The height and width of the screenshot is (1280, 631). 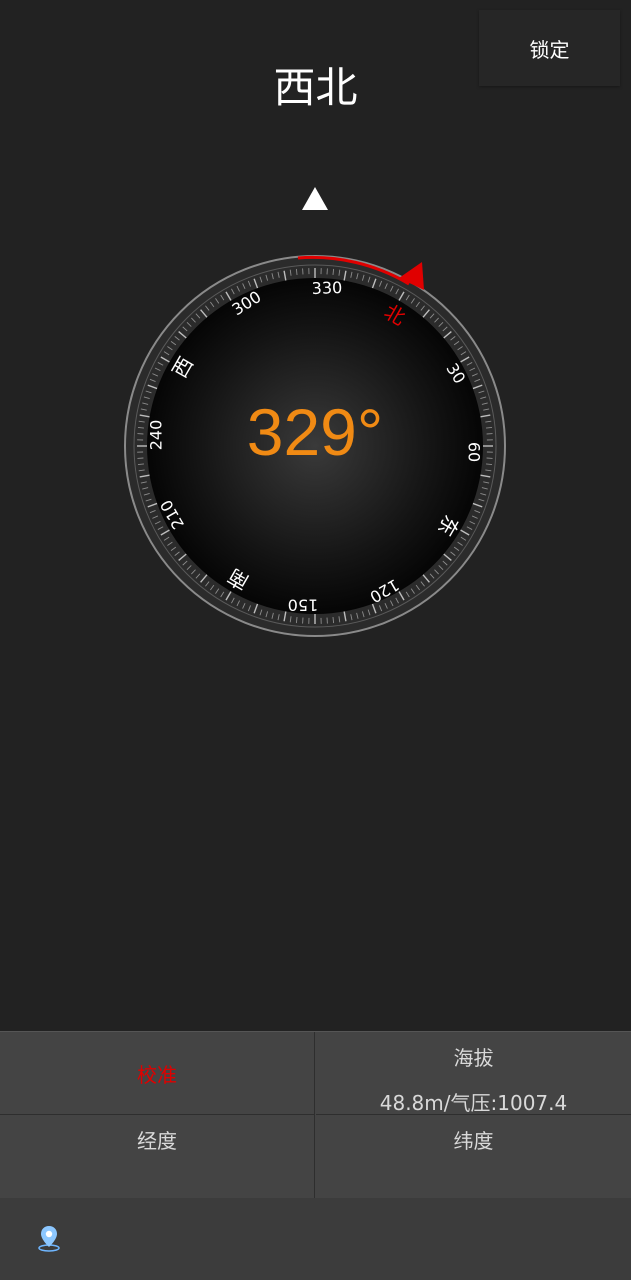 What do you see at coordinates (49, 1238) in the screenshot?
I see `location-pin-icon` at bounding box center [49, 1238].